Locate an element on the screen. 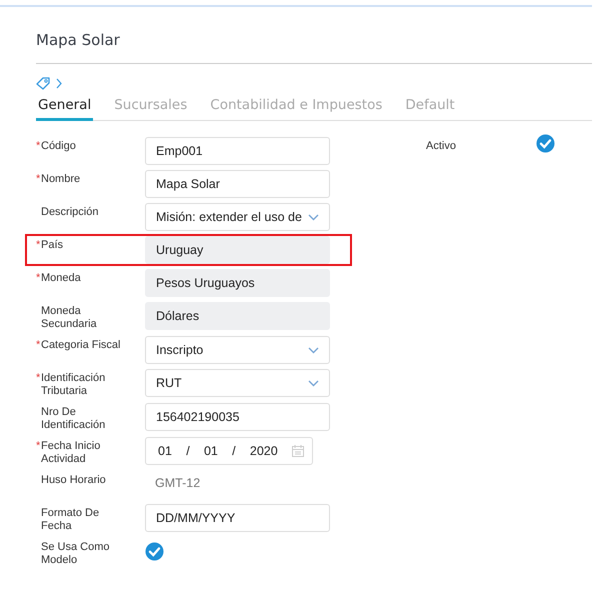 Image resolution: width=616 pixels, height=613 pixels. field-label: Formato De Fecha is located at coordinates (70, 520).